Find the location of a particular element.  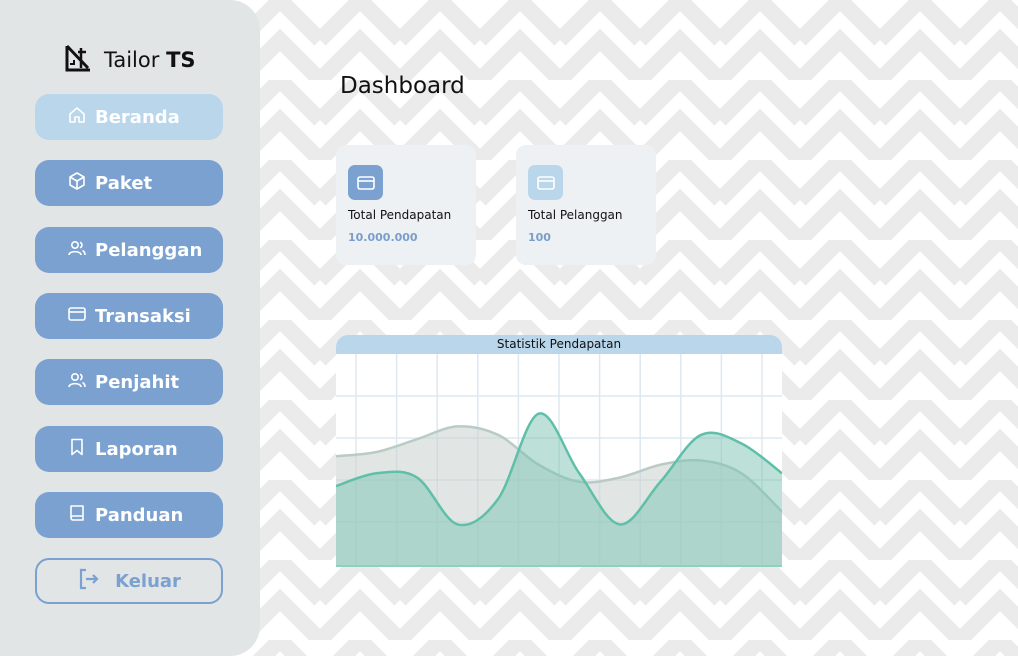

box-icon is located at coordinates (77, 183).